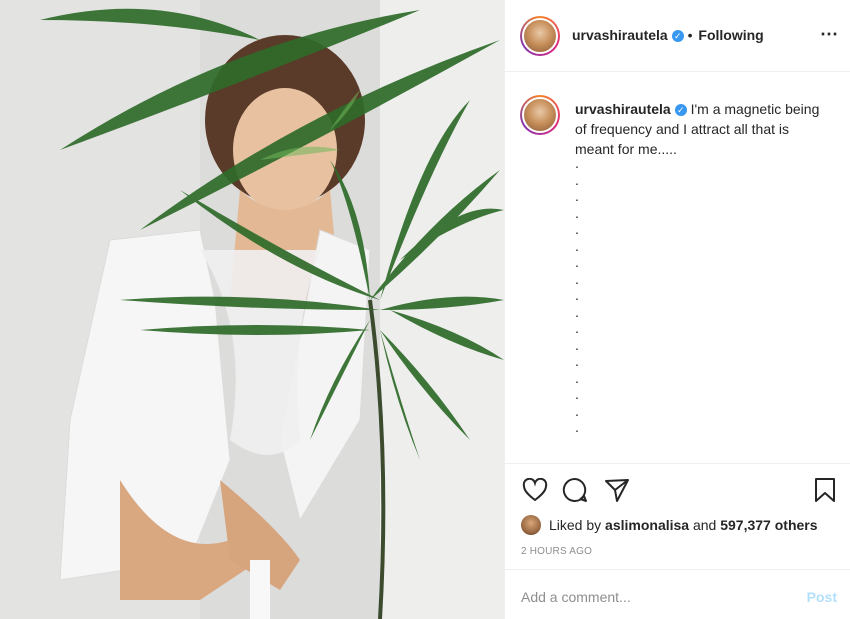  What do you see at coordinates (575, 490) in the screenshot?
I see `comment-icon` at bounding box center [575, 490].